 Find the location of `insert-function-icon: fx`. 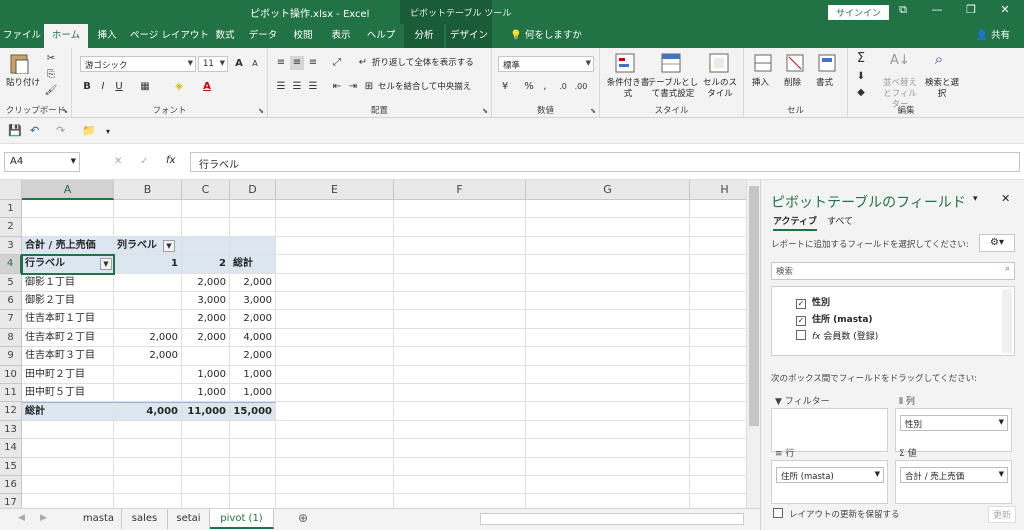

insert-function-icon: fx is located at coordinates (170, 160).